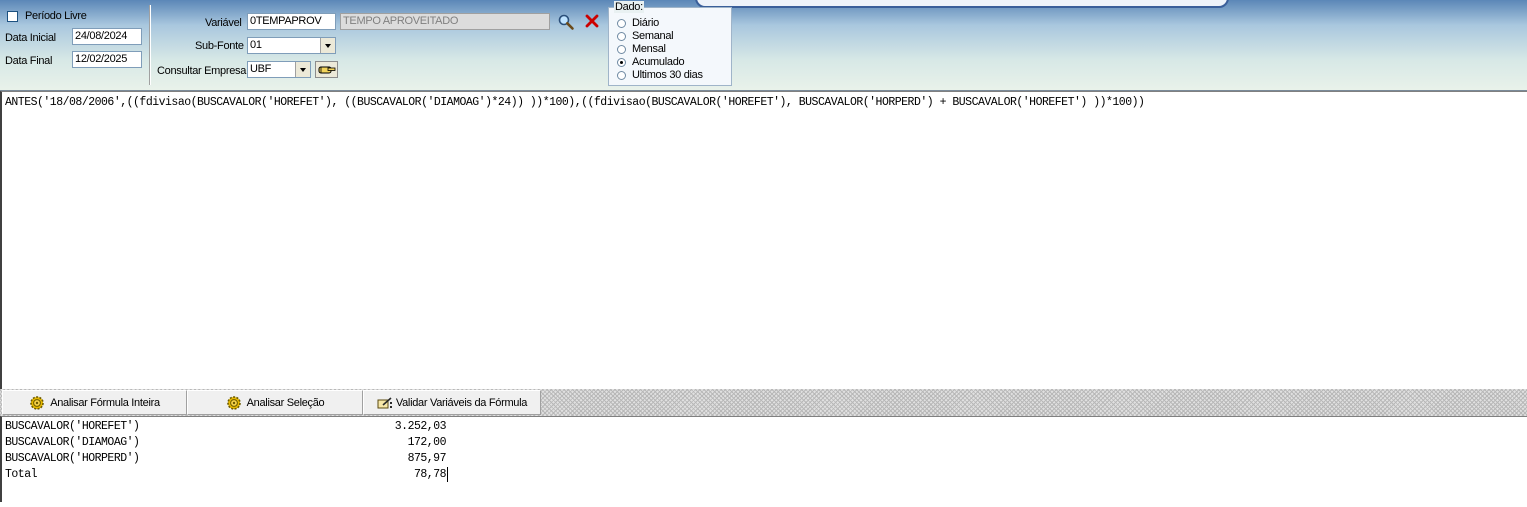  What do you see at coordinates (21, 474) in the screenshot?
I see `result-name: Total` at bounding box center [21, 474].